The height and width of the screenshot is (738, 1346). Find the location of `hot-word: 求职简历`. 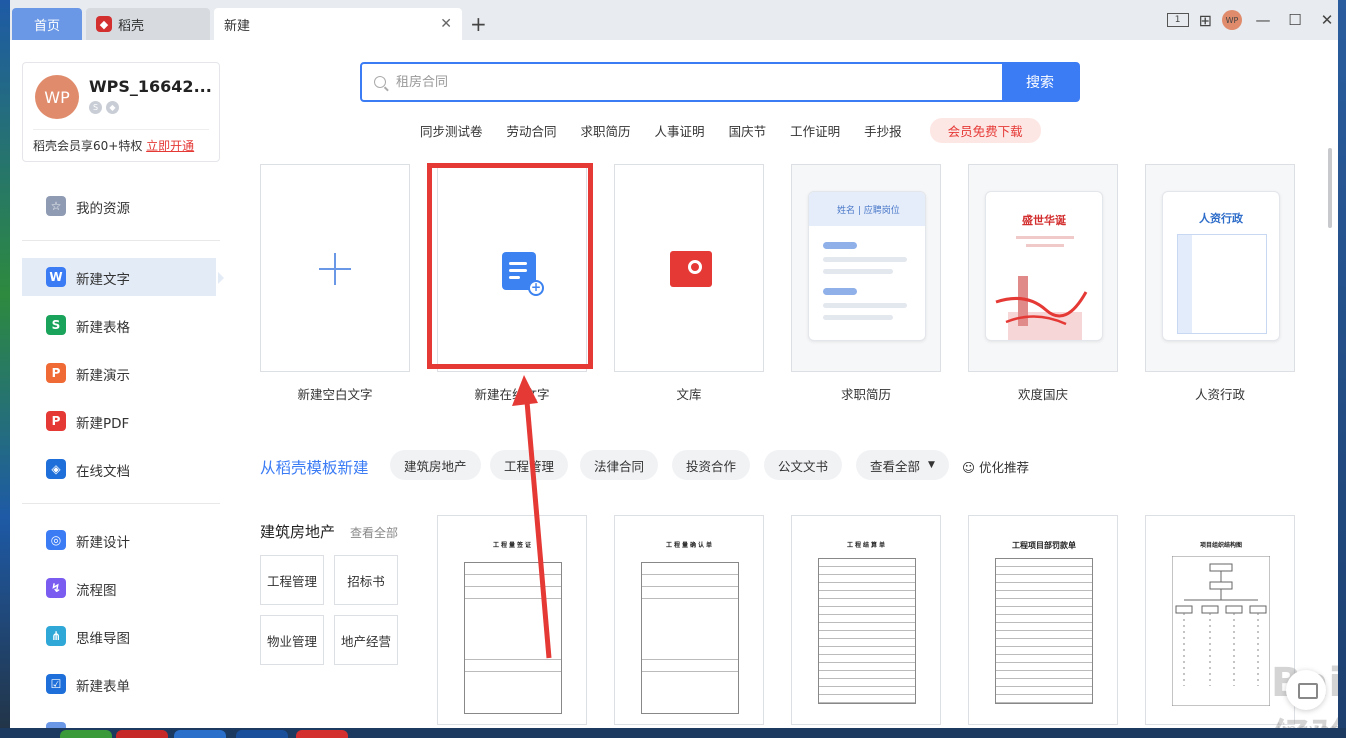

hot-word: 求职简历 is located at coordinates (606, 130).